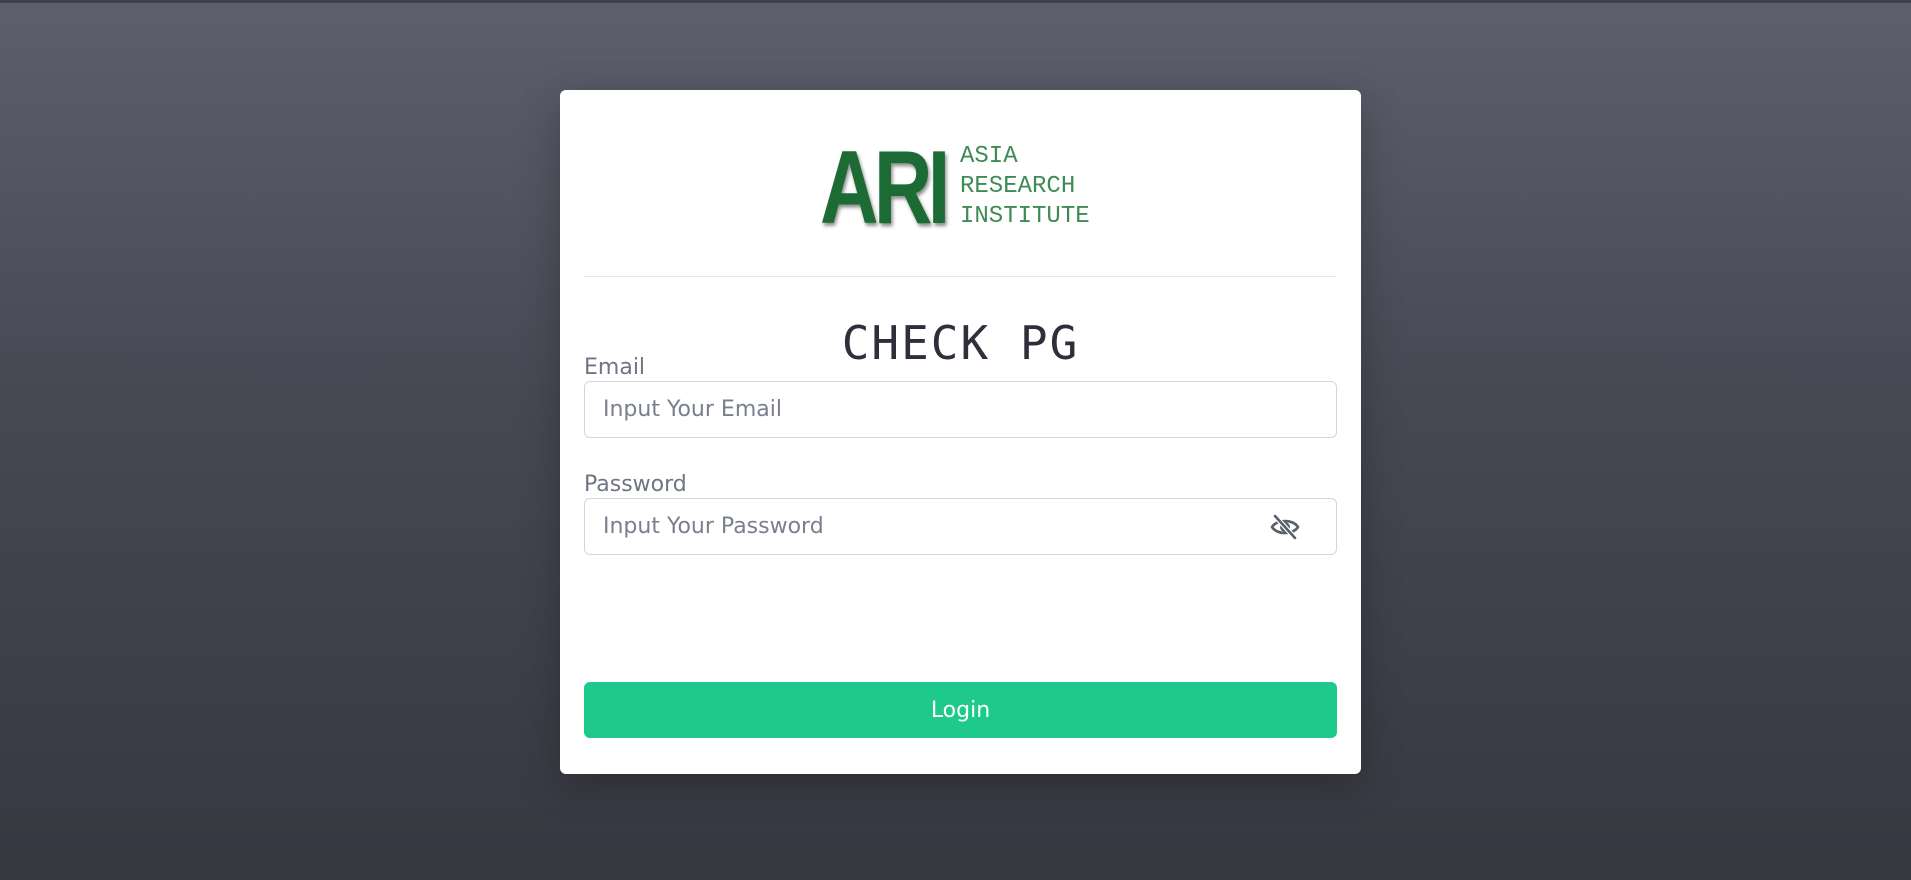 This screenshot has height=880, width=1911. I want to click on logo-line-1: ASIA, so click(989, 156).